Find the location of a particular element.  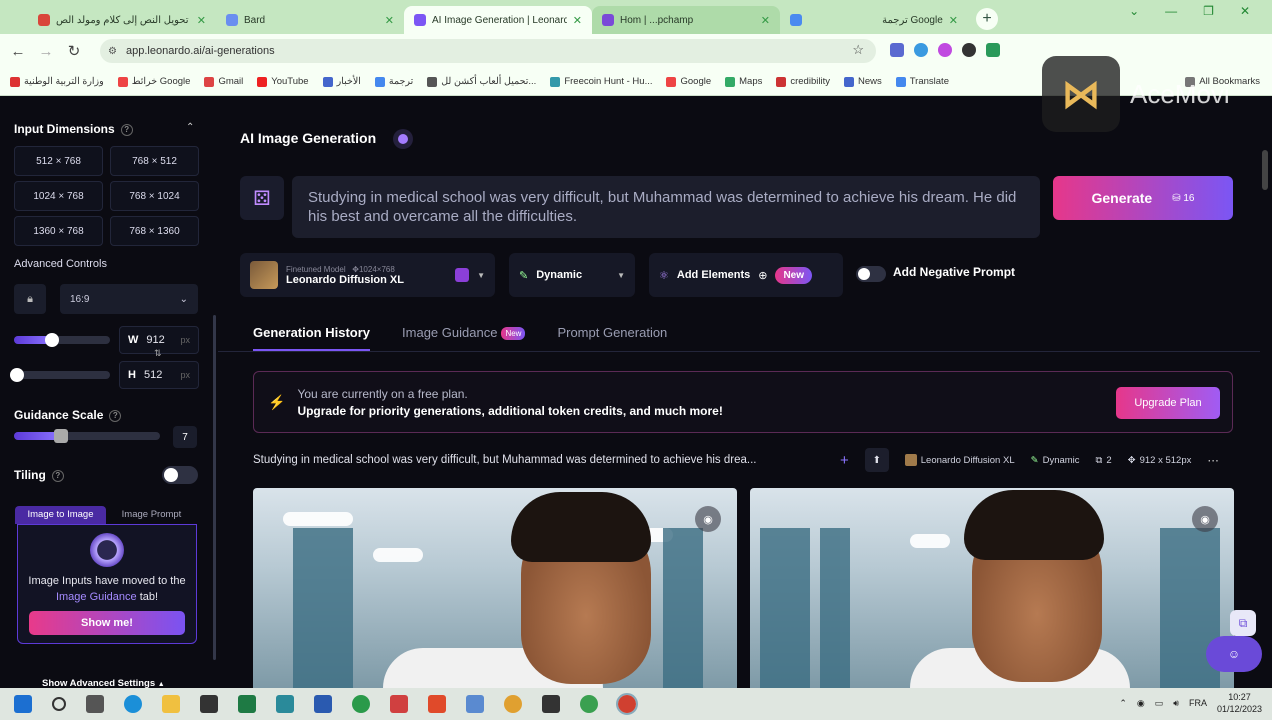

minimize-icon: — is located at coordinates (1171, 11).